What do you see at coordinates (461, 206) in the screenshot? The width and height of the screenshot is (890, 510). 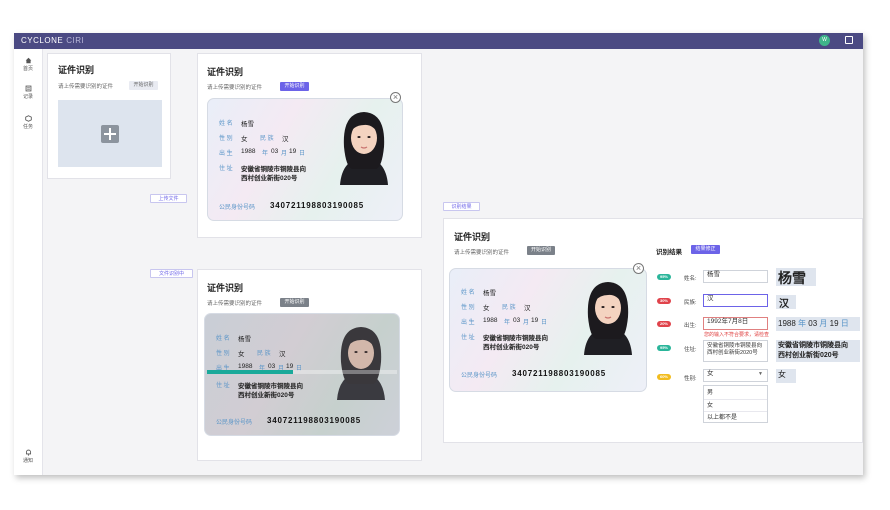 I see `step-label-result: 识别结果` at bounding box center [461, 206].